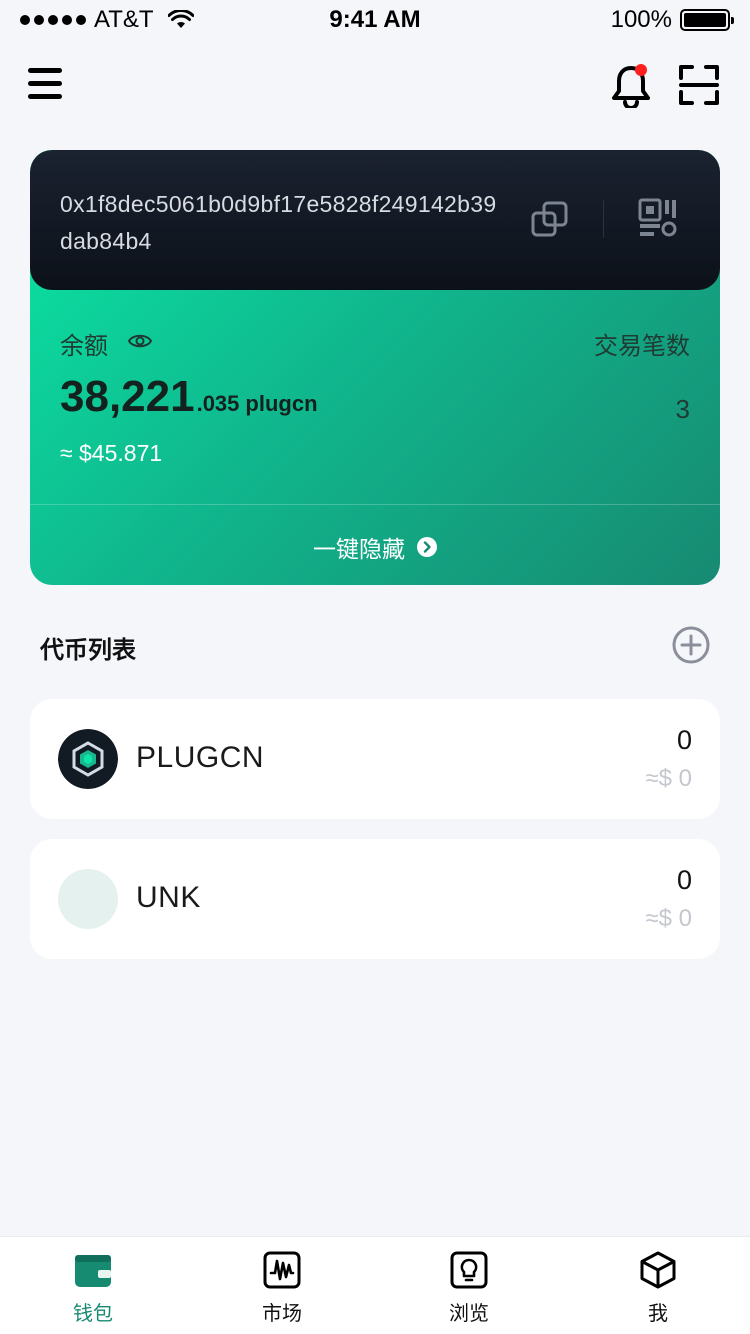  Describe the element at coordinates (658, 1314) in the screenshot. I see `tab-label: 我` at that location.